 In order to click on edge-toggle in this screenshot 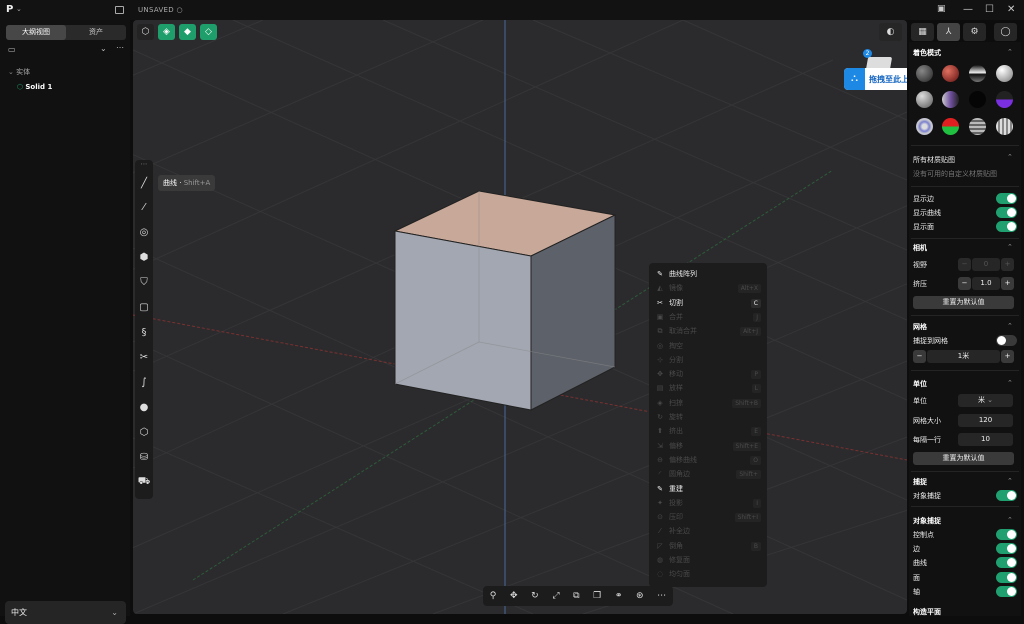, I will do `click(1006, 548)`.